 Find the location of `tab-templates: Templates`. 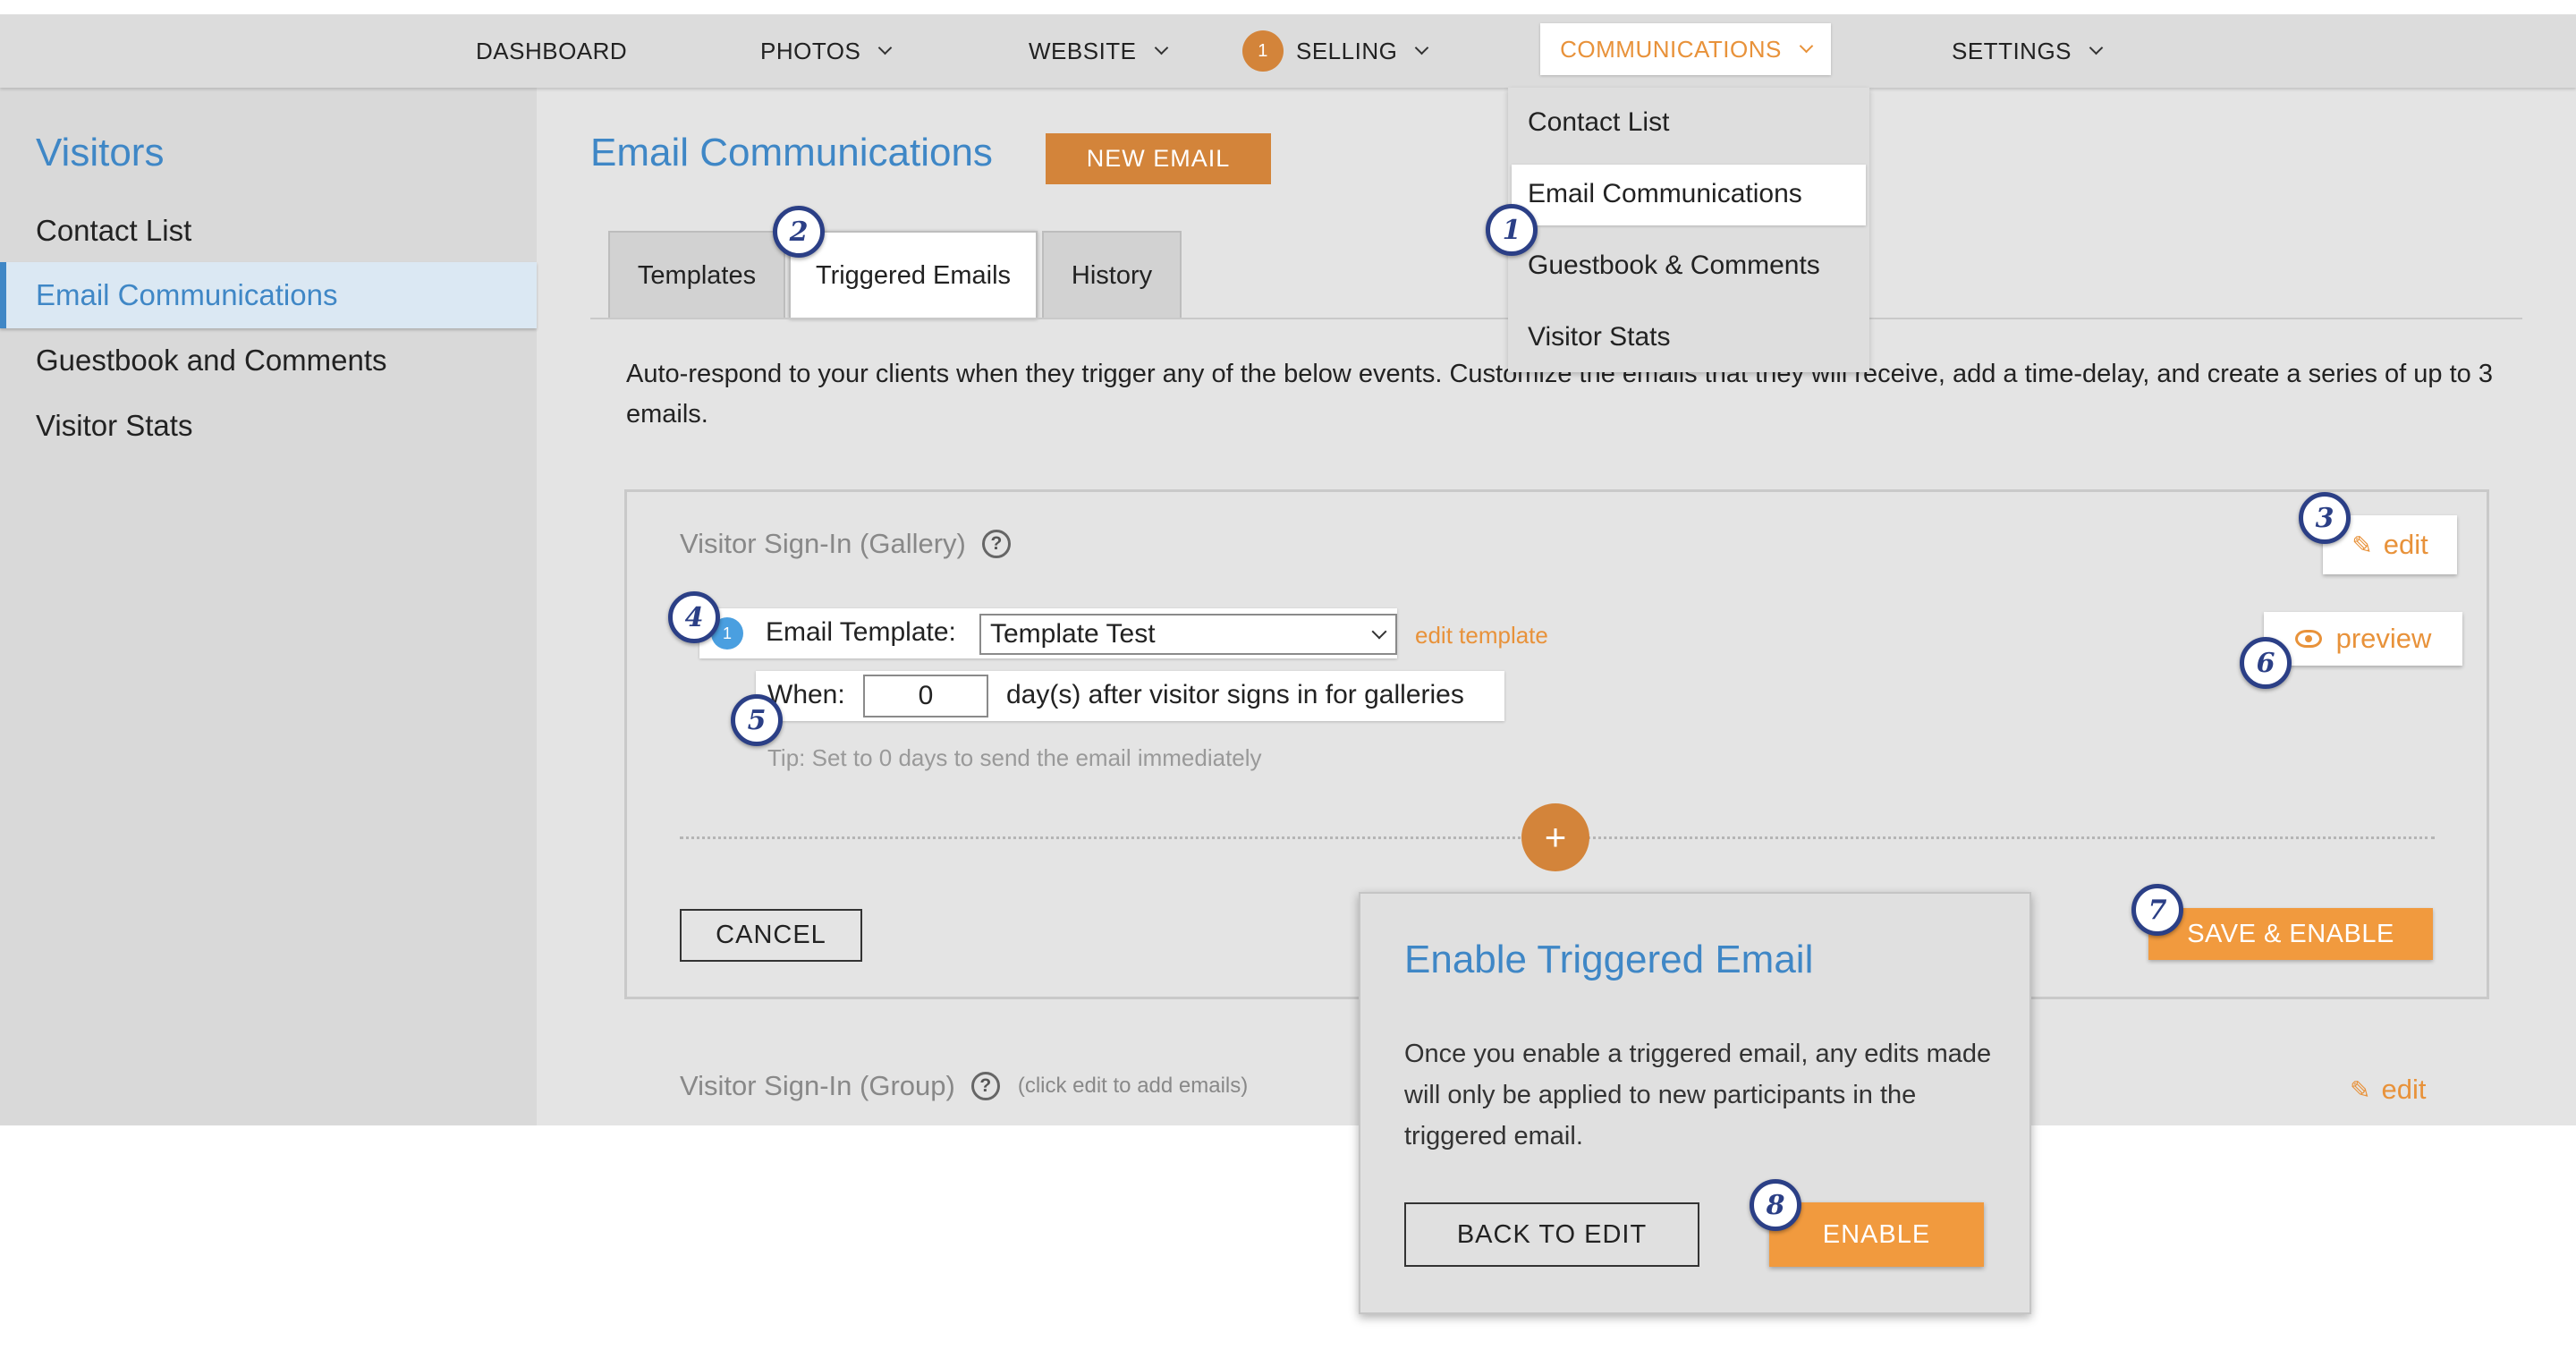

tab-templates: Templates is located at coordinates (696, 274).